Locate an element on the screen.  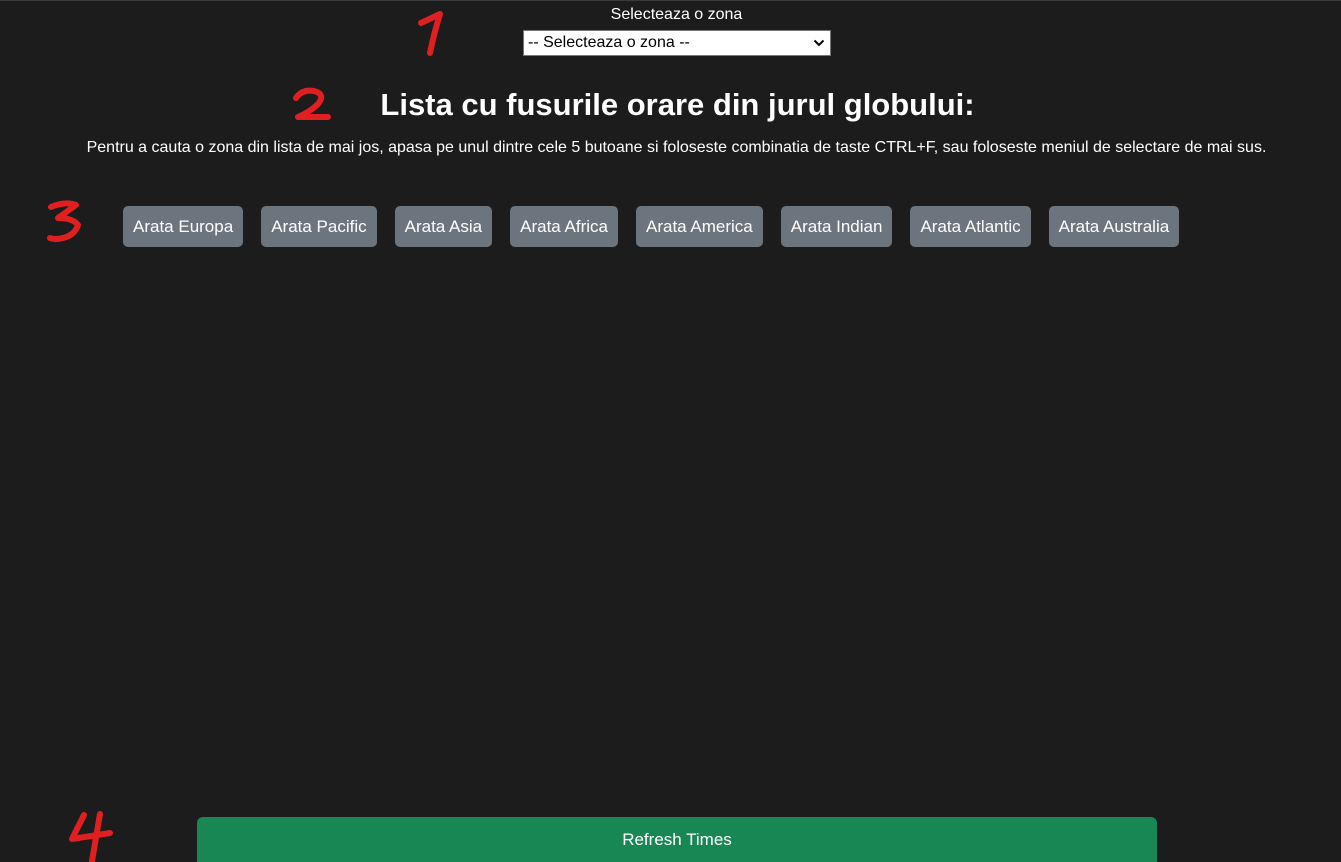
show-indian-button: Arata Indian is located at coordinates (836, 226).